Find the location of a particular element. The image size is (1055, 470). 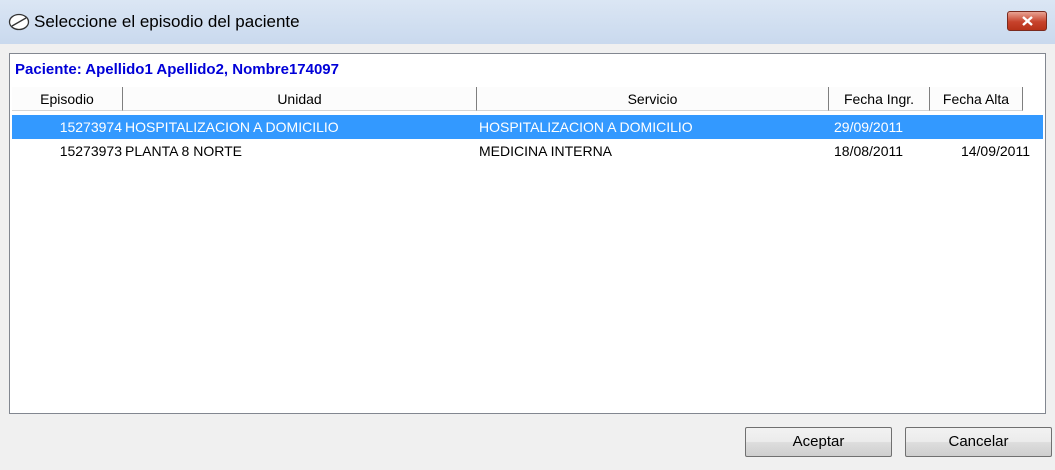

cell-fecha-ingr: 18/08/2011 is located at coordinates (869, 151).